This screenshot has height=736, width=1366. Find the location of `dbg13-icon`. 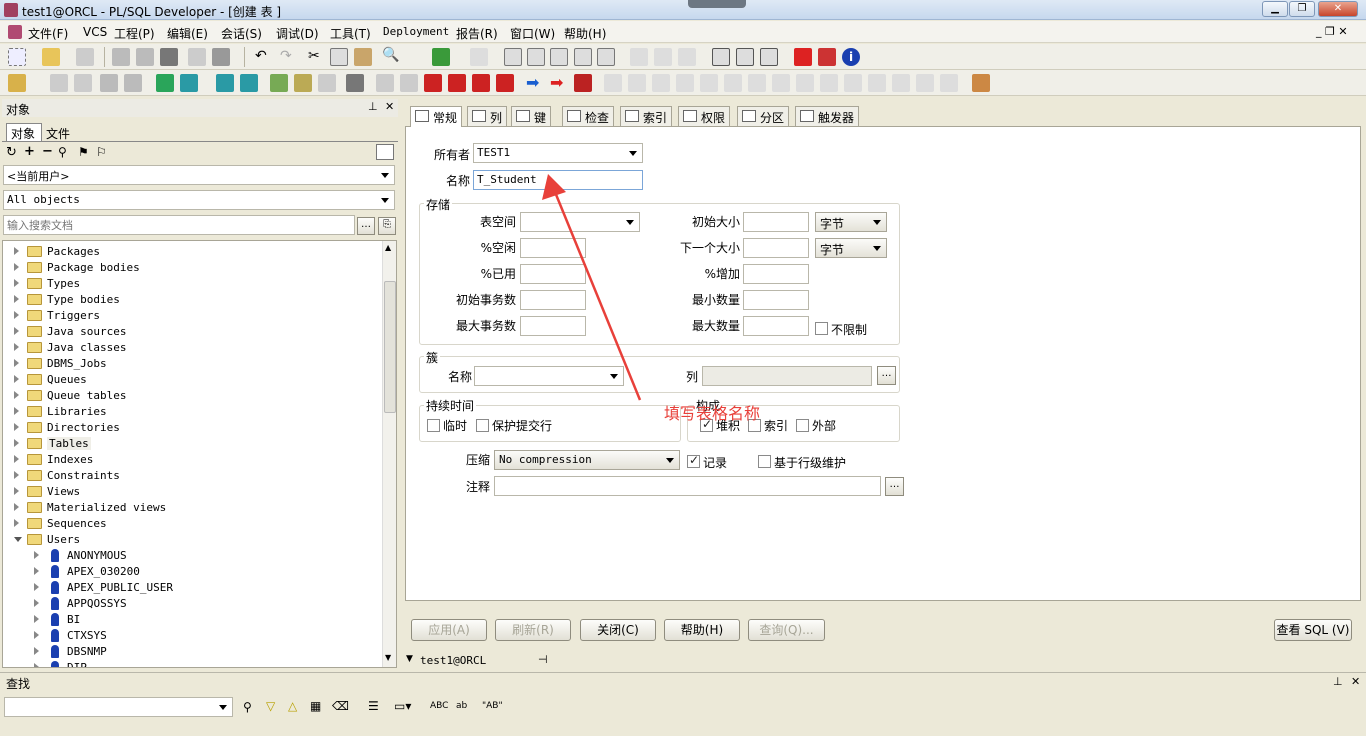

dbg13-icon is located at coordinates (901, 83).